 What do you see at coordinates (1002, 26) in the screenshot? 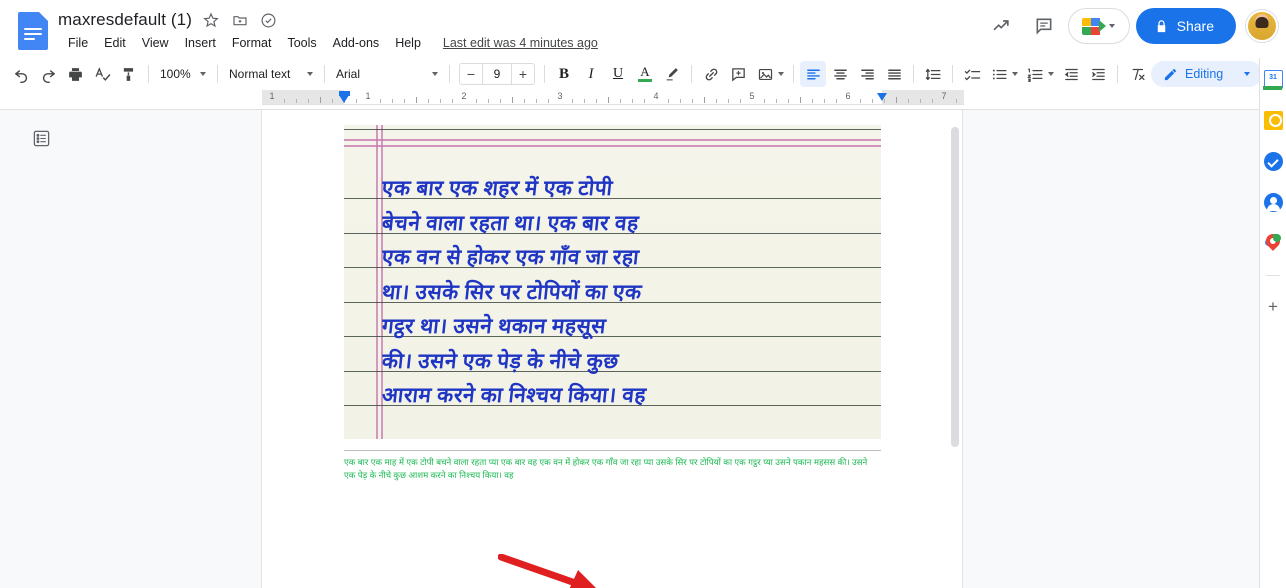
I see `activity-dashboard-icon` at bounding box center [1002, 26].